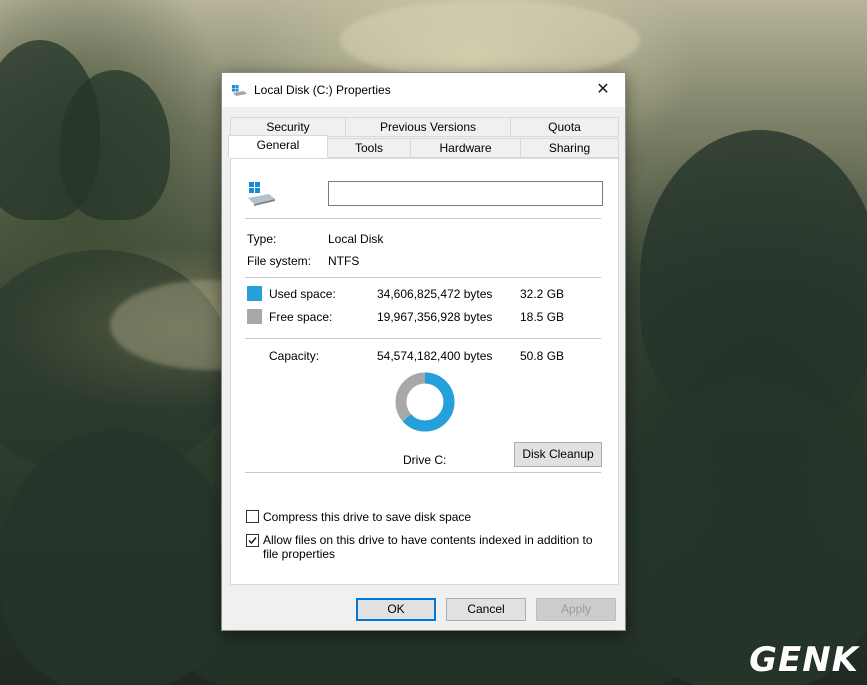  I want to click on type-label: Type:, so click(262, 239).